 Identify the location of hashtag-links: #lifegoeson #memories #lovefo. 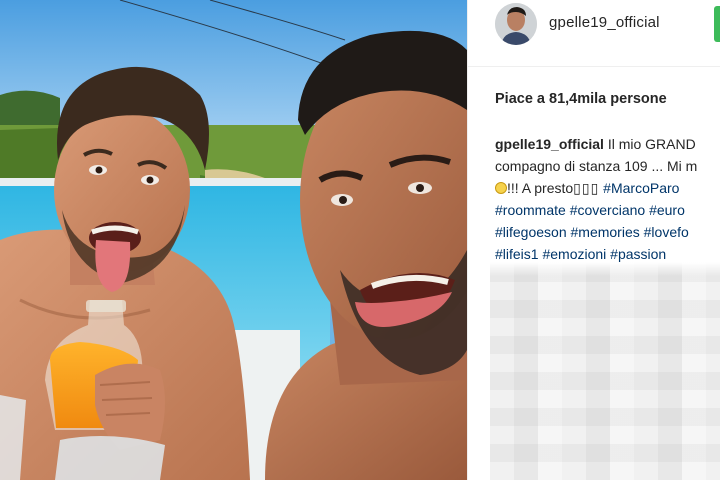
(607, 232).